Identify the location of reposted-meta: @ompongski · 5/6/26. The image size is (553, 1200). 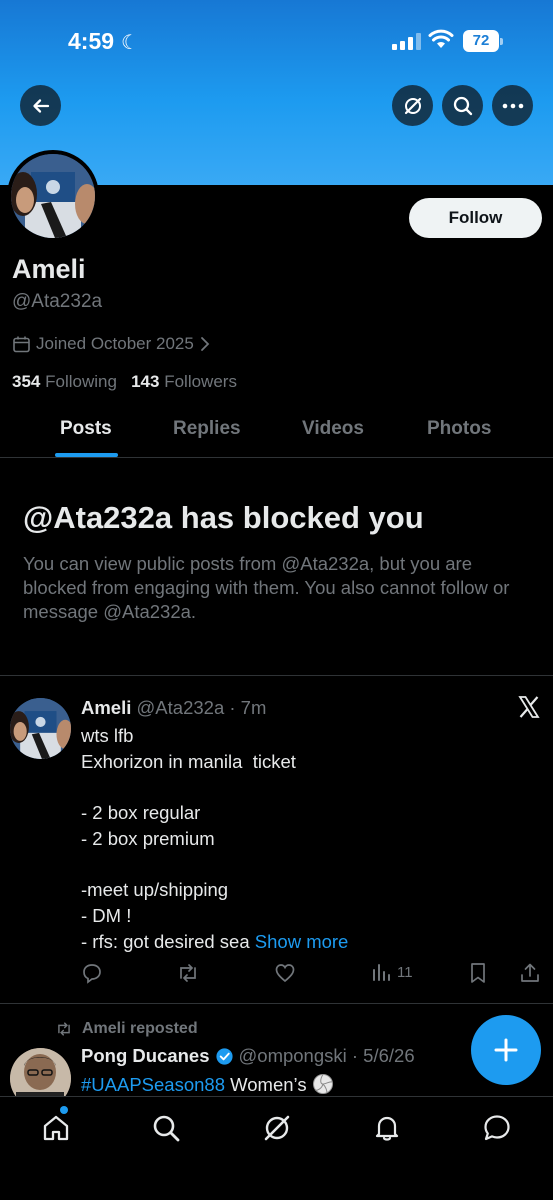
(326, 1055).